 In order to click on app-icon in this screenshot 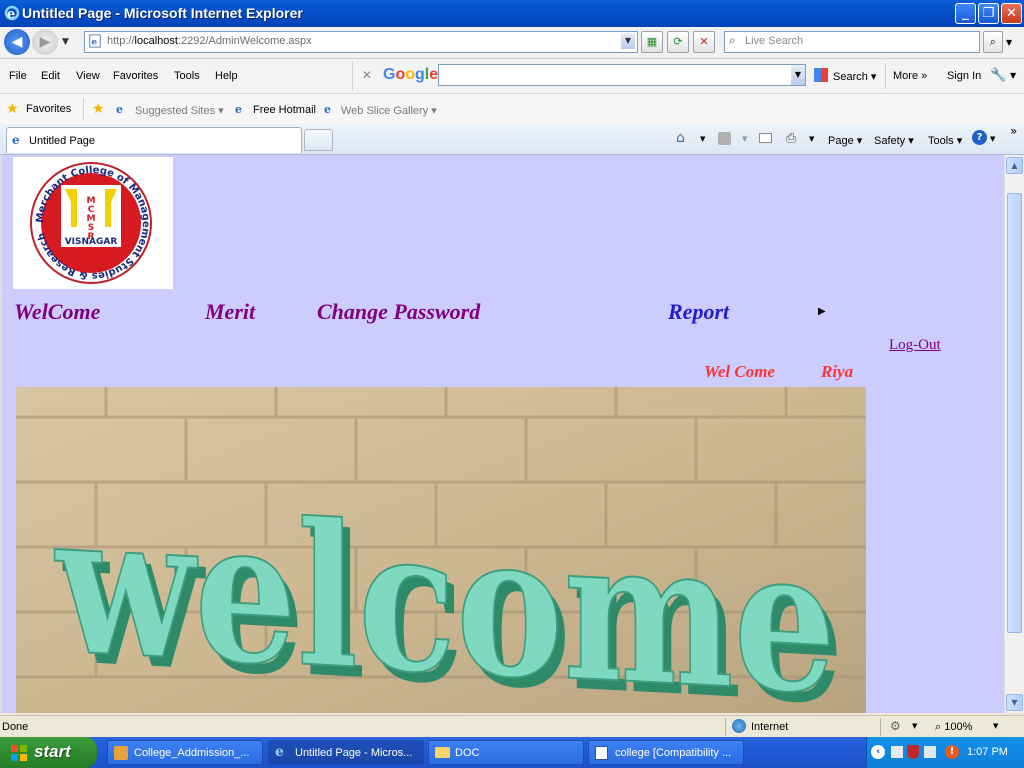, I will do `click(121, 753)`.